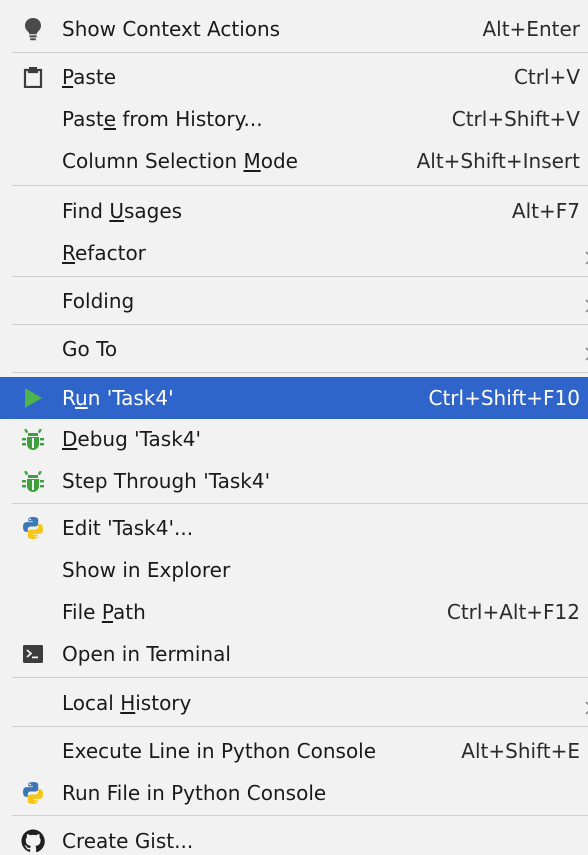  What do you see at coordinates (294, 119) in the screenshot?
I see `menu-item-paste-from-history: Paste from History... Ctrl+Shift+V` at bounding box center [294, 119].